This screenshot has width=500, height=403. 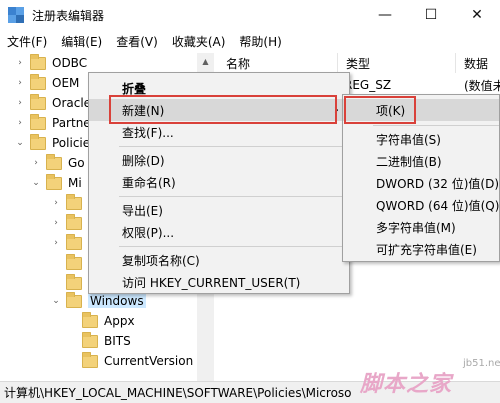 What do you see at coordinates (421, 161) in the screenshot?
I see `submenu-item-binary: 二进制值(B)` at bounding box center [421, 161].